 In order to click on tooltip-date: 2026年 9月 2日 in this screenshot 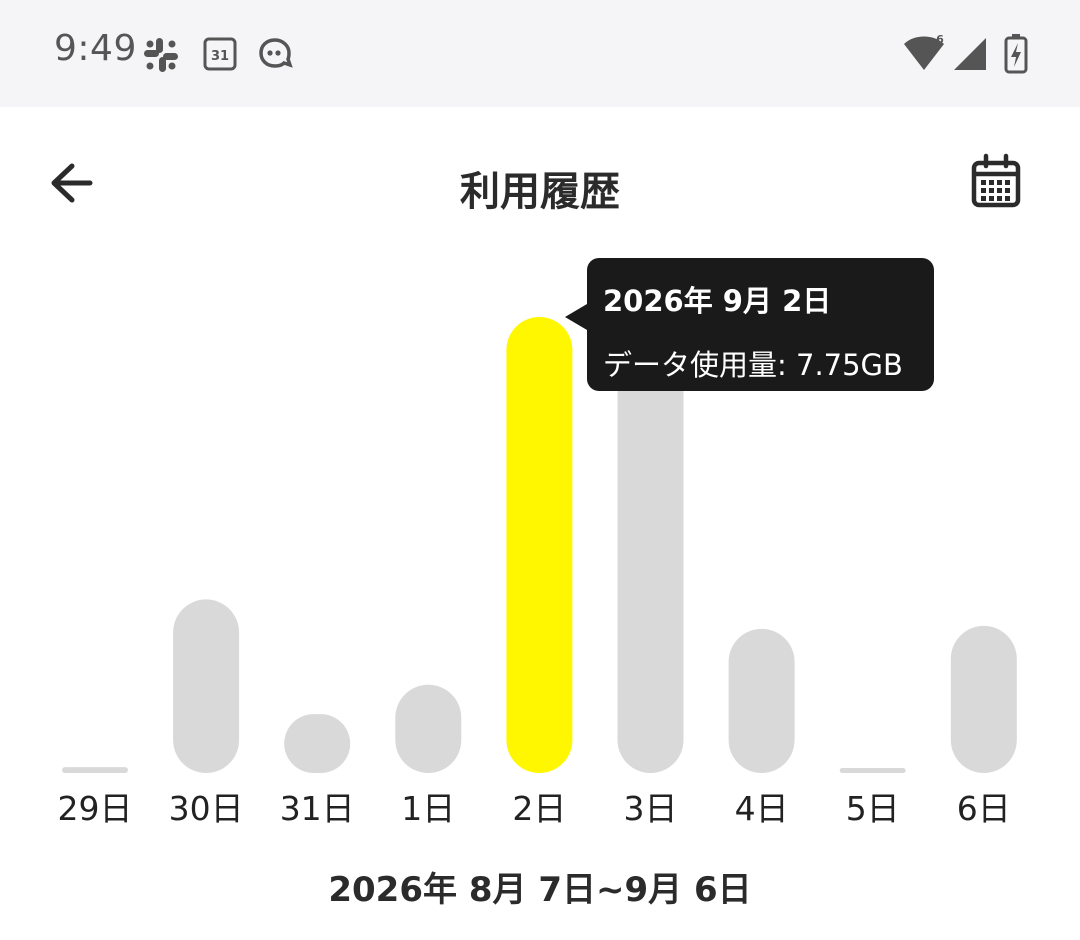, I will do `click(717, 301)`.